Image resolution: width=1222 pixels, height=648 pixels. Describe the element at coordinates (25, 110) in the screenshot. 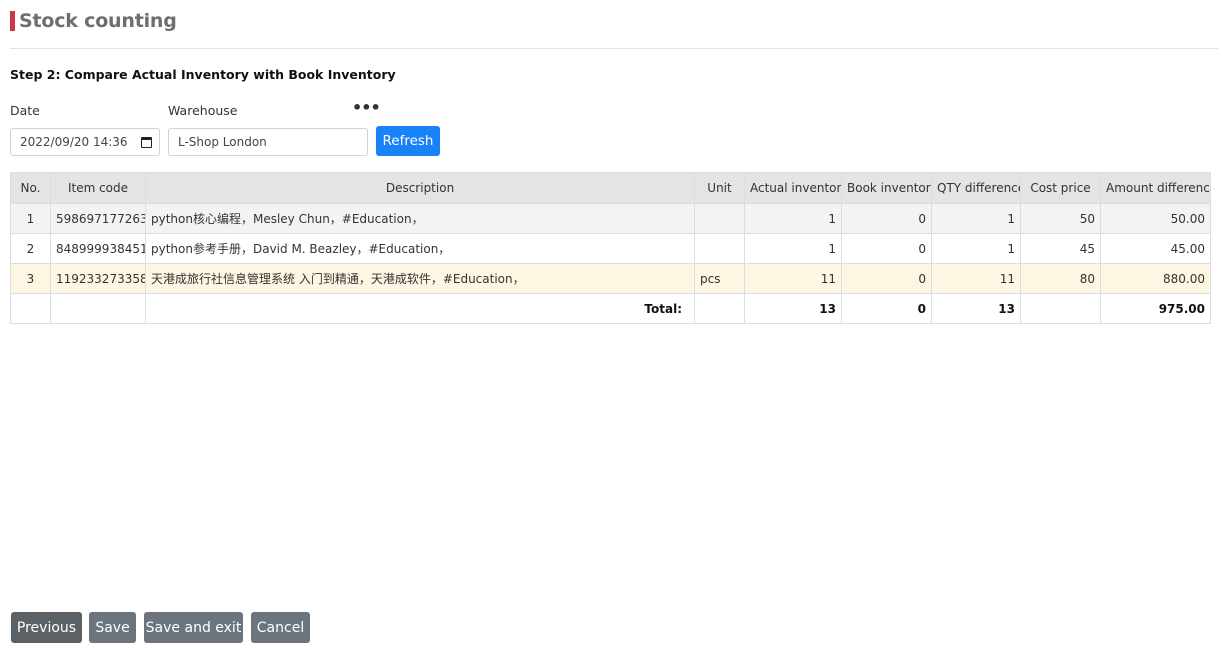

I see `date-label: Date` at that location.